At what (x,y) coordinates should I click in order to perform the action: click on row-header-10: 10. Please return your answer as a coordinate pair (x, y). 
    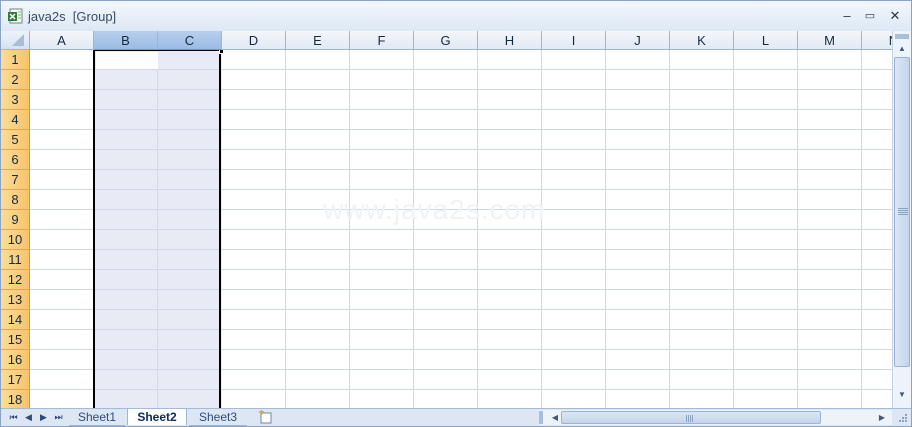
    Looking at the image, I should click on (15, 240).